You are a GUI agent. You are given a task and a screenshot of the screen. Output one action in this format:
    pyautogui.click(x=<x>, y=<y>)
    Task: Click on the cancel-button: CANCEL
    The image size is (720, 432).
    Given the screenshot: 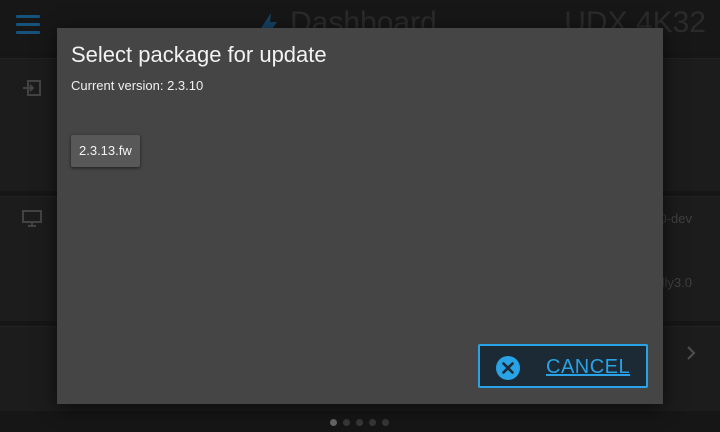 What is the action you would take?
    pyautogui.click(x=563, y=366)
    